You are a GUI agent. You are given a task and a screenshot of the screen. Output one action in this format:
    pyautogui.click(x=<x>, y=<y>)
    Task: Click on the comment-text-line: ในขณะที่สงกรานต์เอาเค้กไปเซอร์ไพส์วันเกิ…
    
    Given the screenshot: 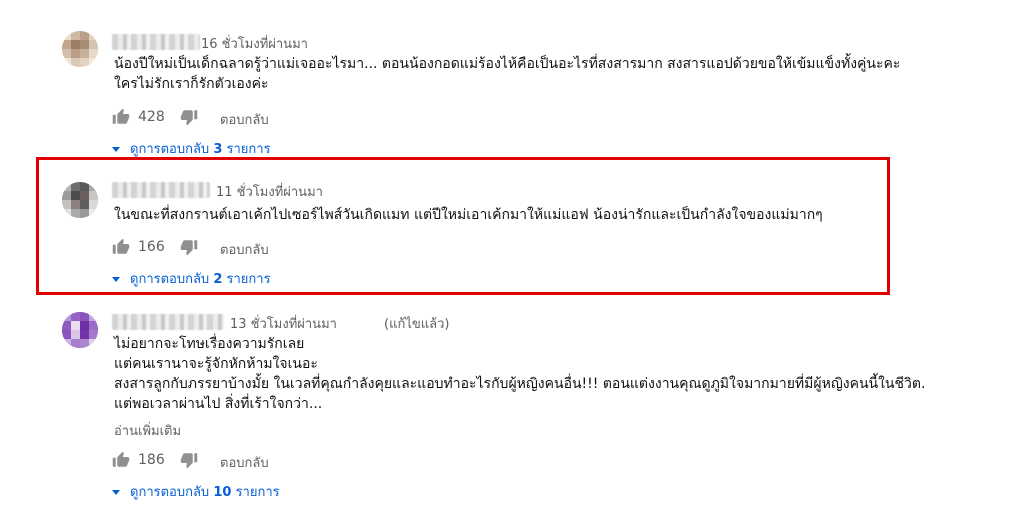 What is the action you would take?
    pyautogui.click(x=468, y=215)
    